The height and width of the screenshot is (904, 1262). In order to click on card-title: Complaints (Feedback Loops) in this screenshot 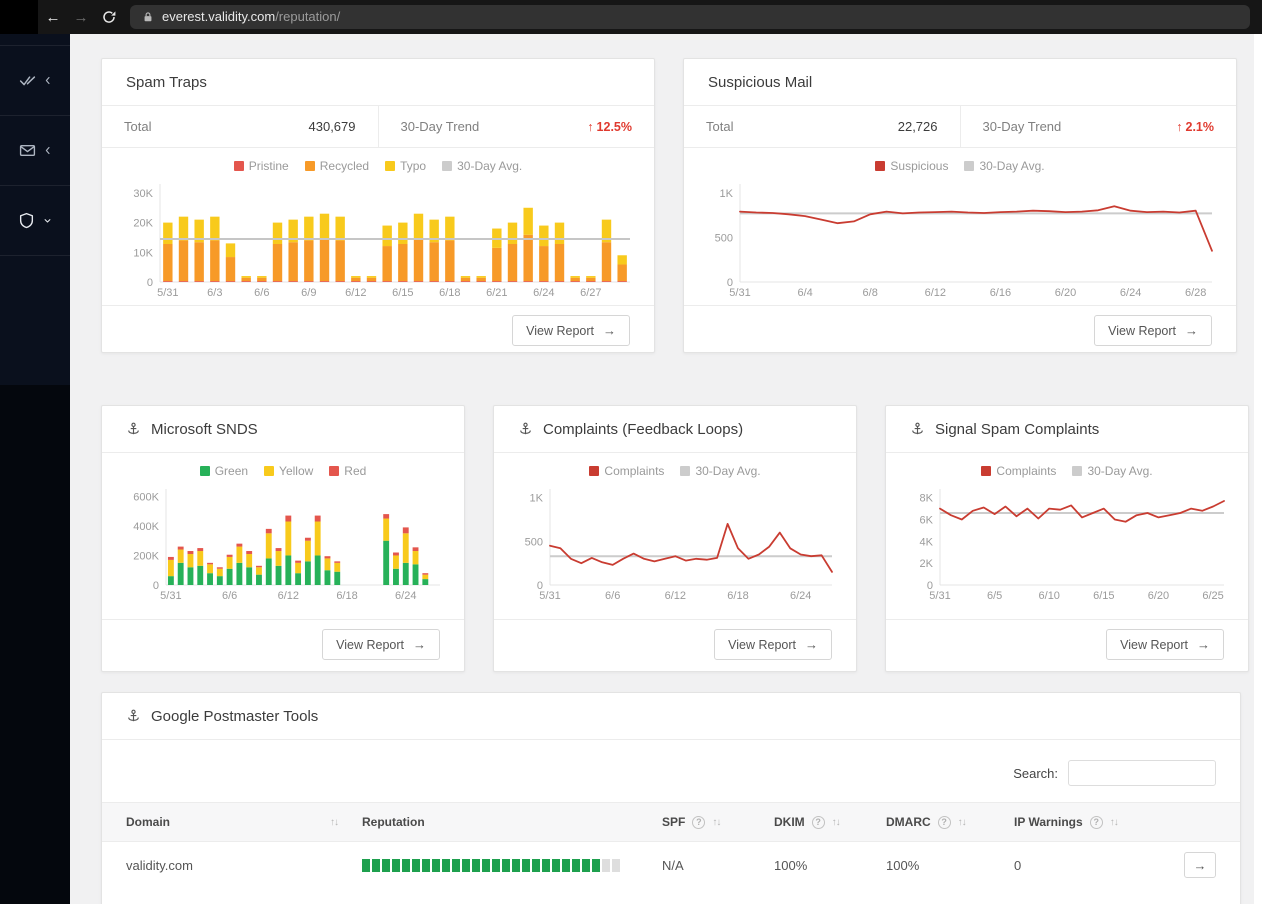, I will do `click(643, 429)`.